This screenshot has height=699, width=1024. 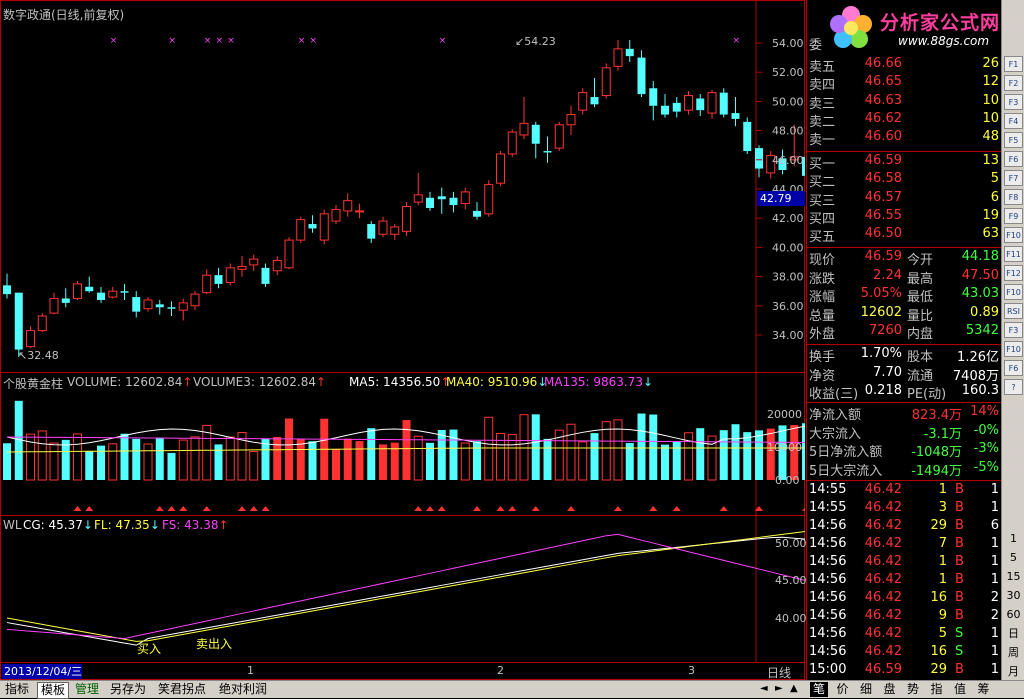 What do you see at coordinates (1013, 633) in the screenshot?
I see `period-button: 日` at bounding box center [1013, 633].